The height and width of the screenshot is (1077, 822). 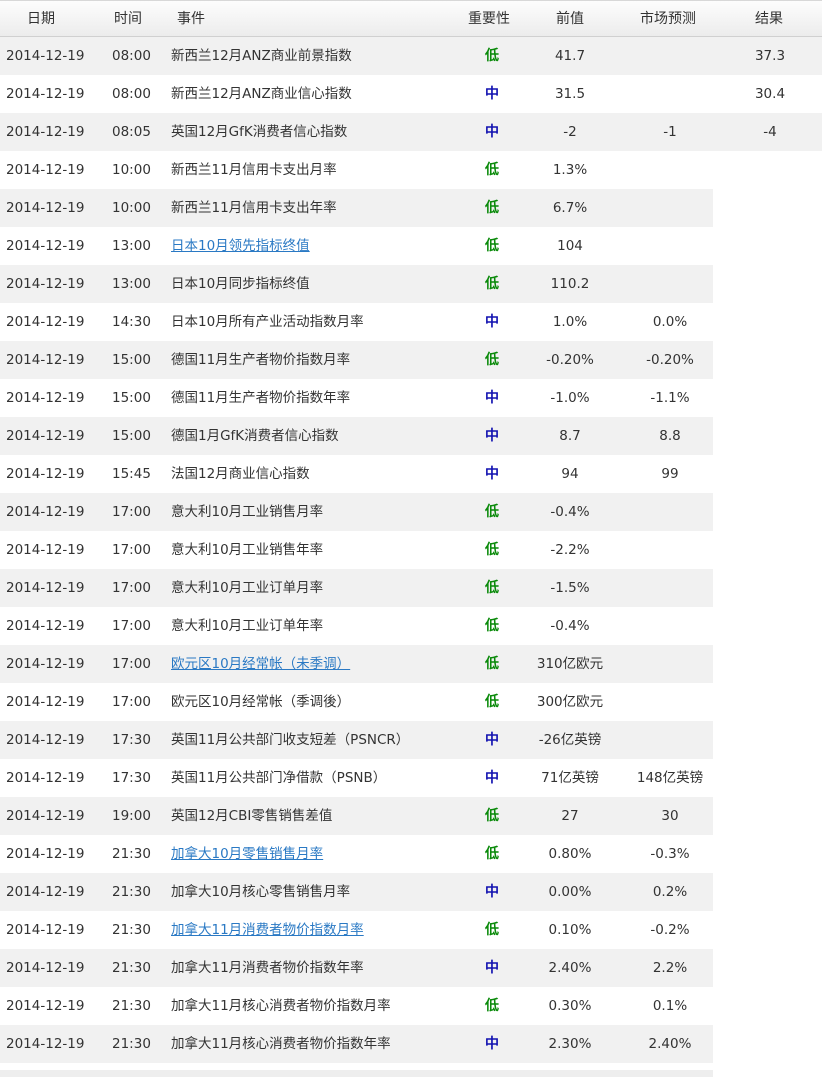 What do you see at coordinates (570, 398) in the screenshot?
I see `row-previous: -1.0%` at bounding box center [570, 398].